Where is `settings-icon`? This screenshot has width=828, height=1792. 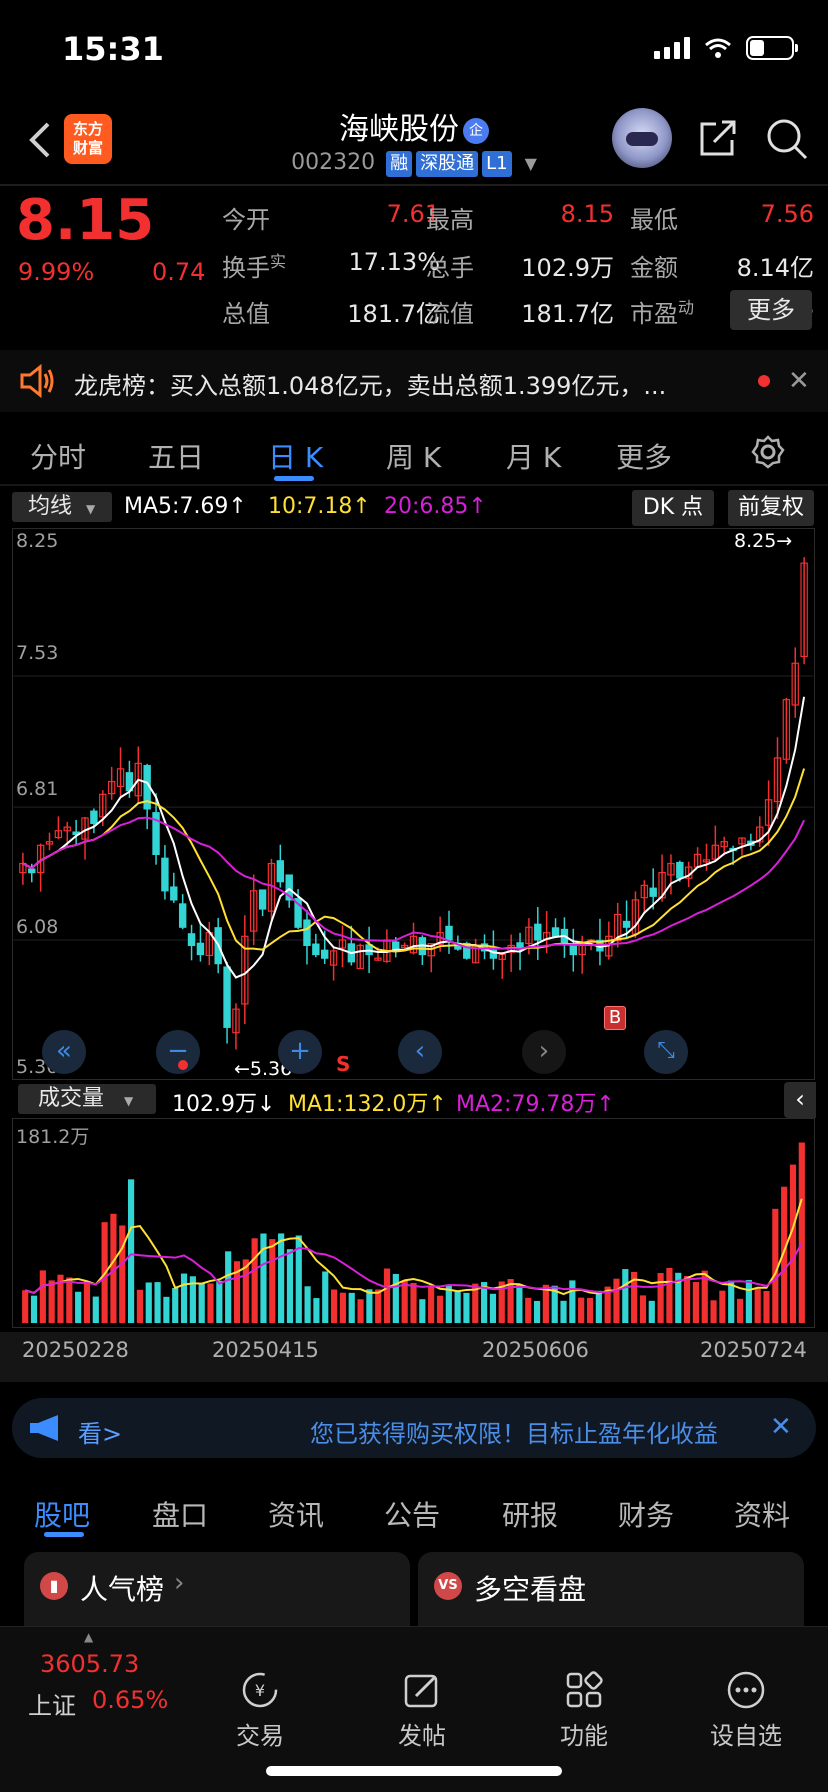 settings-icon is located at coordinates (768, 452).